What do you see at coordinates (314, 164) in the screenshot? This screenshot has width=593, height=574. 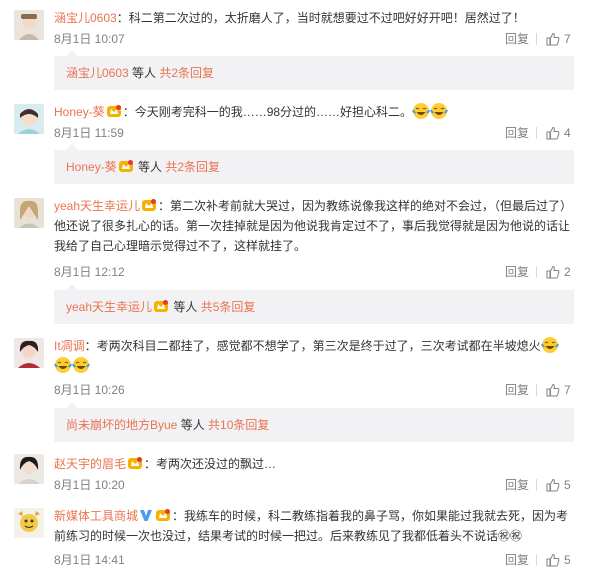 I see `reply-summary: Honey-葵 等人 共2条回复` at bounding box center [314, 164].